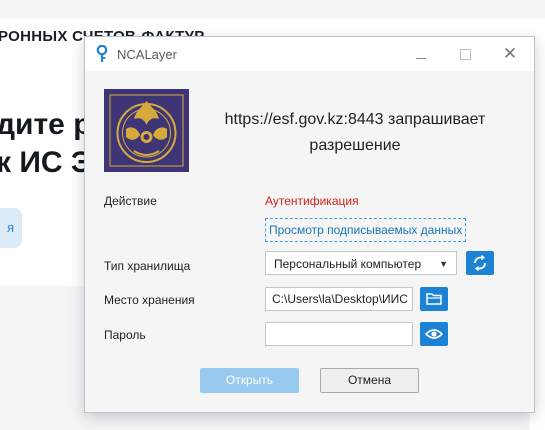 This screenshot has height=430, width=545. I want to click on dropdown-arrow-icon: ▼, so click(443, 264).